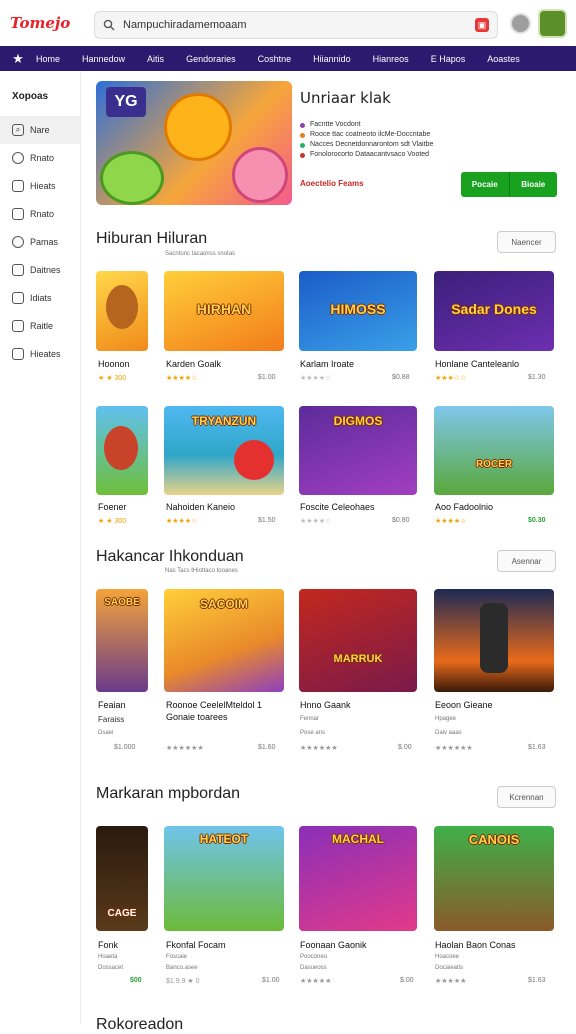 This screenshot has height=1034, width=576. Describe the element at coordinates (224, 640) in the screenshot. I see `game-thumbnail: SACOIM` at that location.